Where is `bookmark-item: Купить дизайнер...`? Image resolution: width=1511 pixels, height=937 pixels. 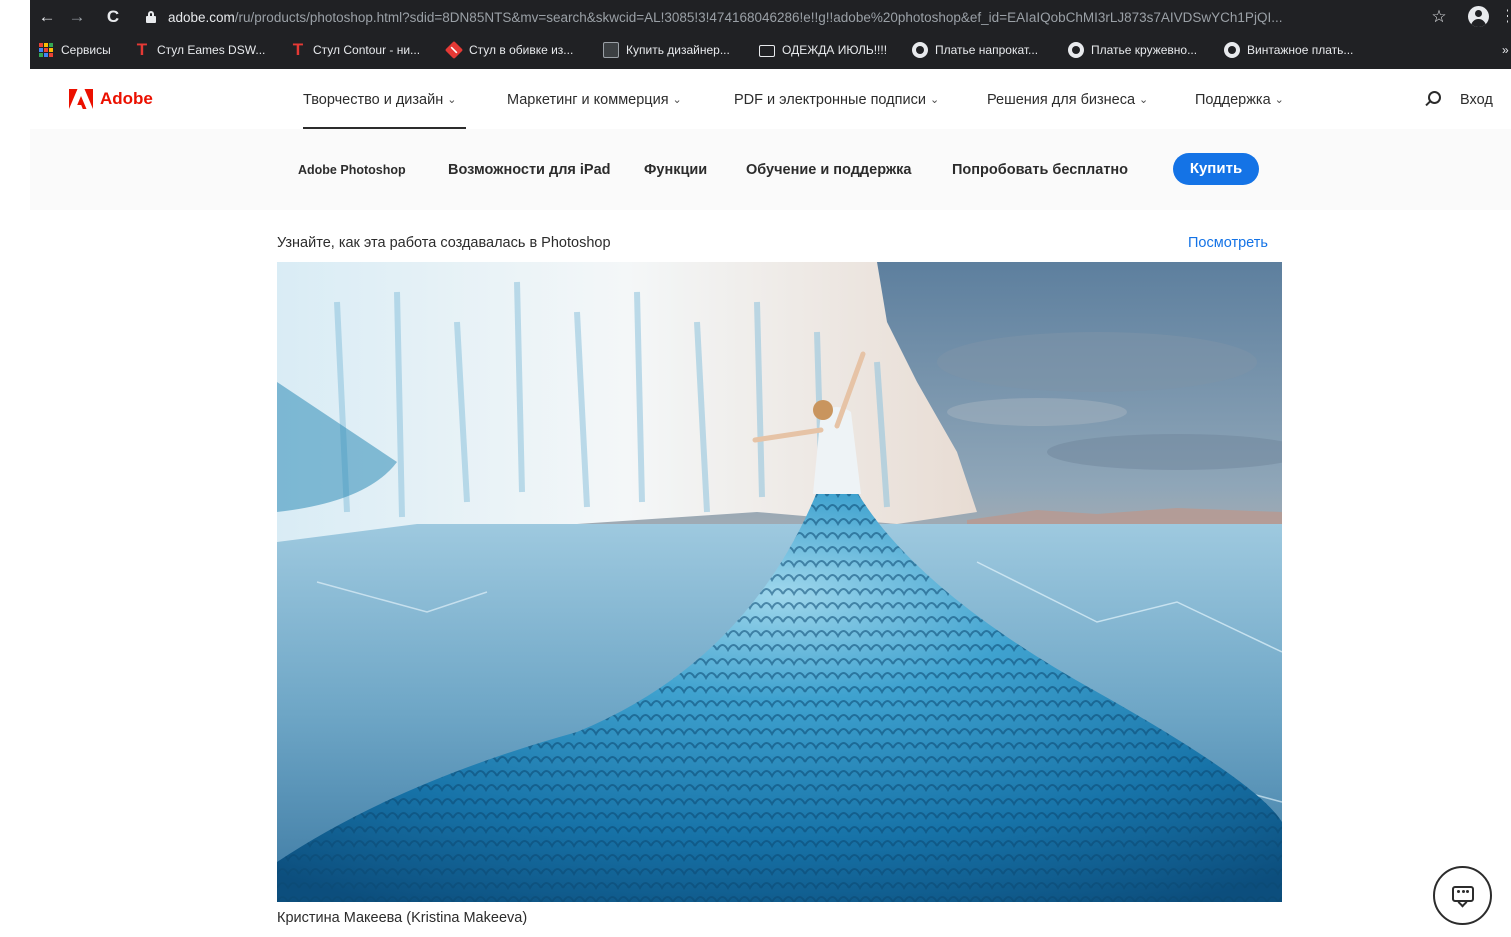
bookmark-item: Купить дизайнер... is located at coordinates (666, 50).